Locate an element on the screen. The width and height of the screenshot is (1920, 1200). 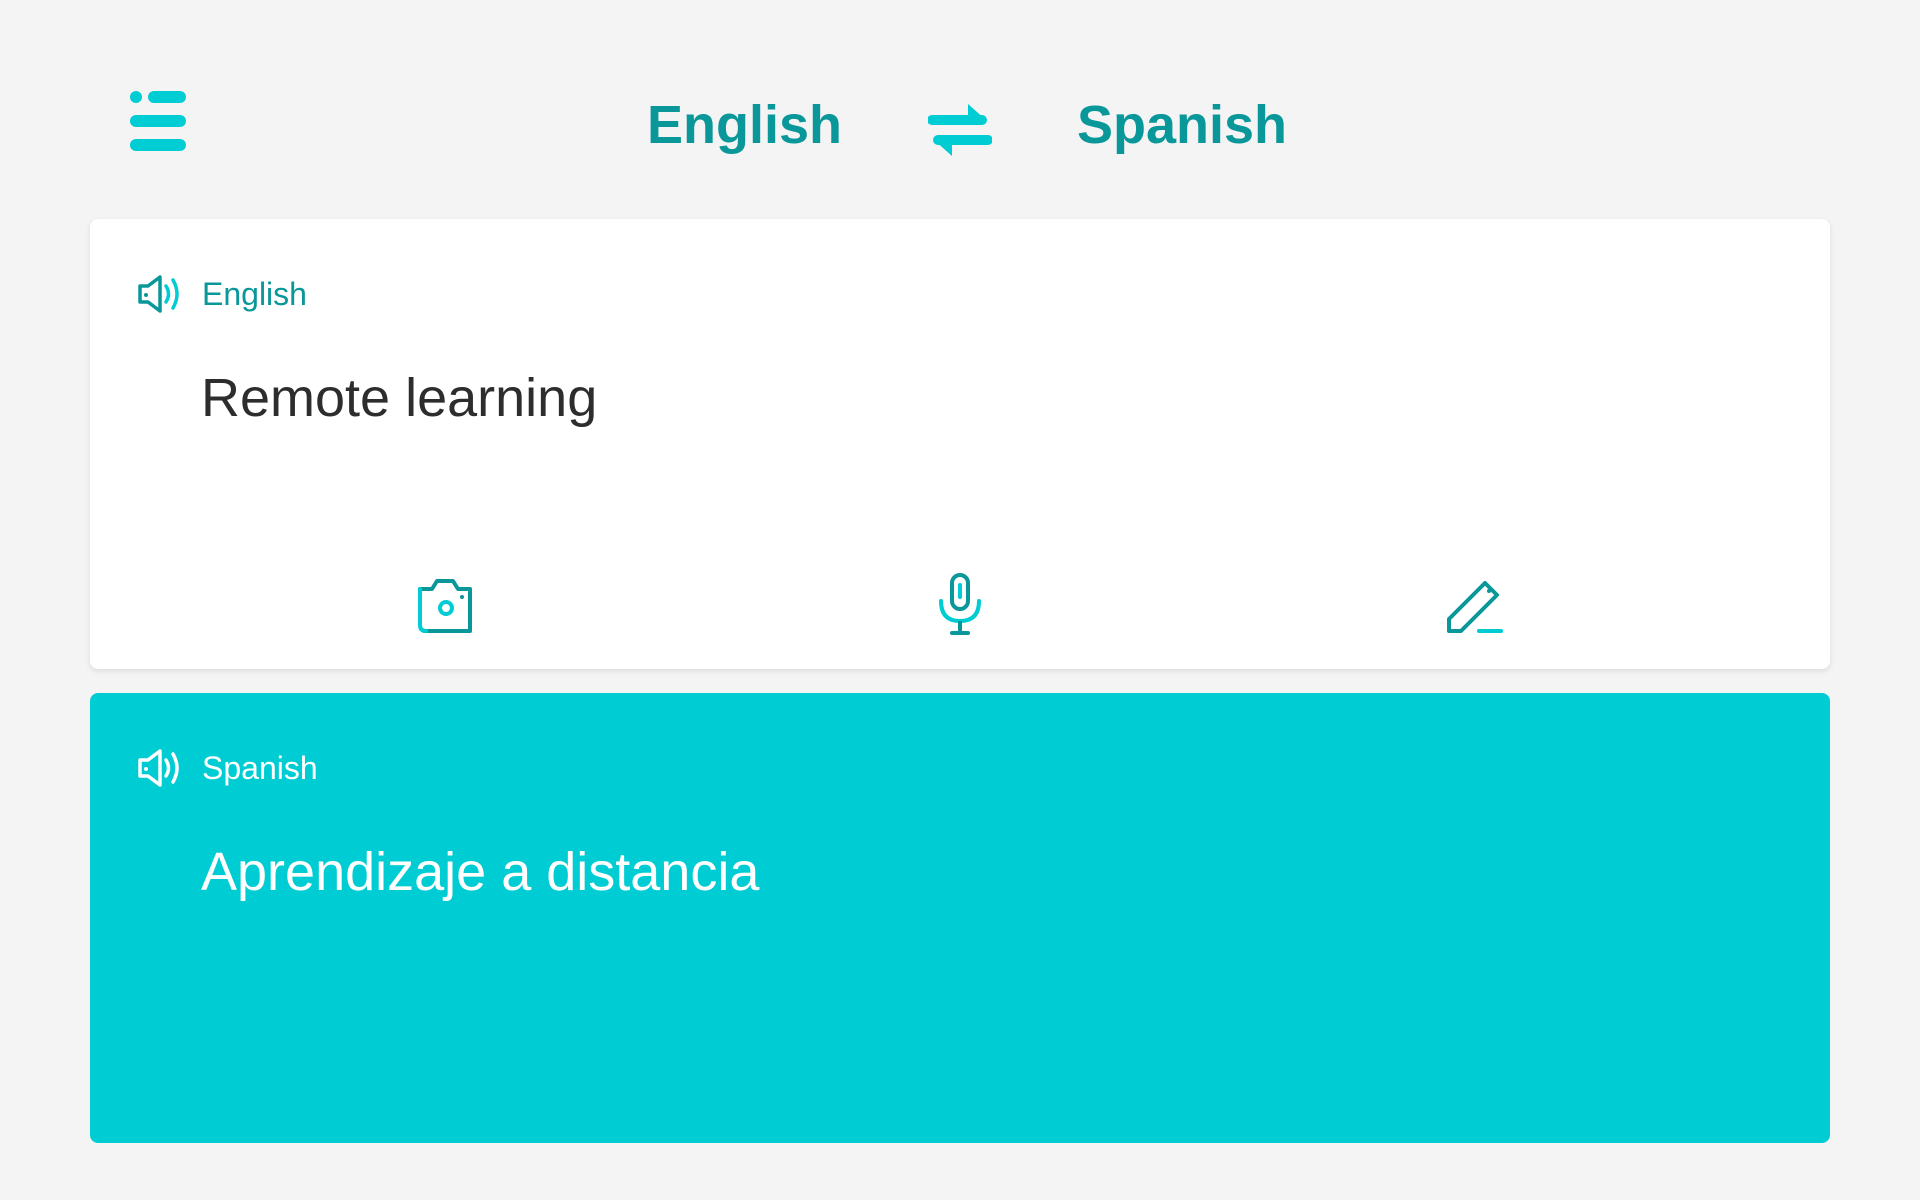
handwriting-button is located at coordinates (1474, 604).